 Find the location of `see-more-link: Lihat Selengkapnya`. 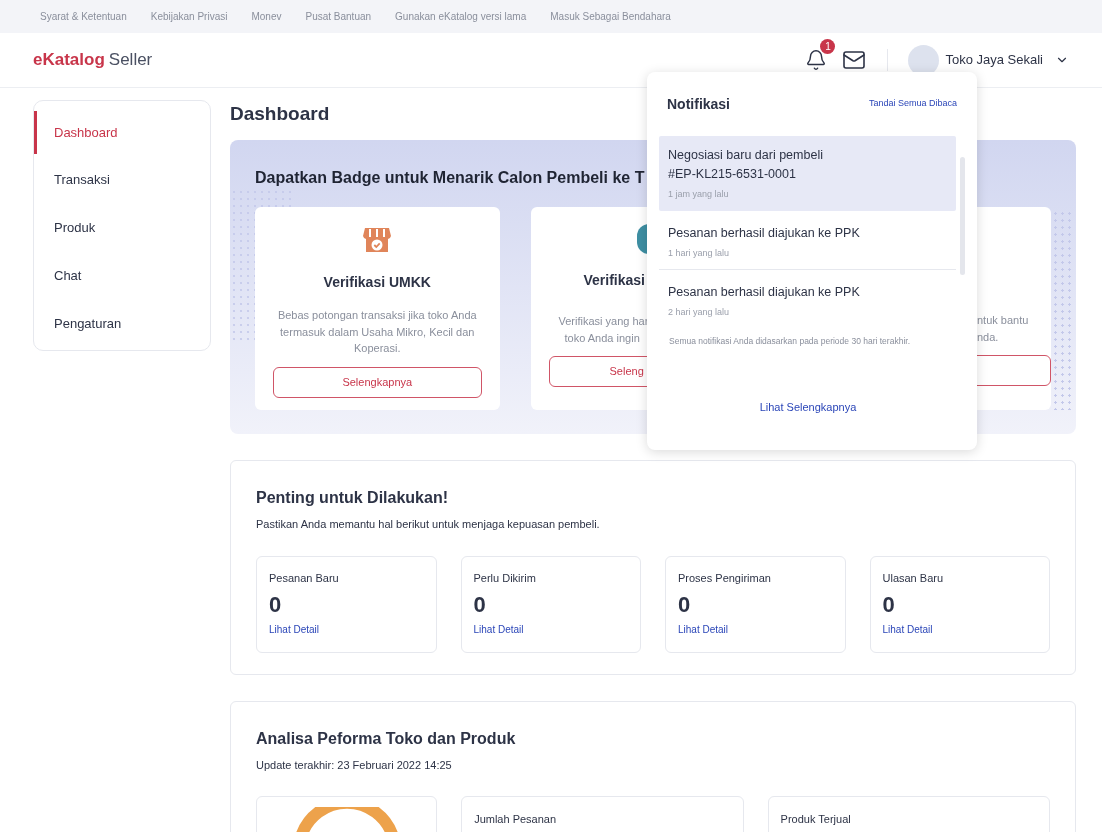

see-more-link: Lihat Selengkapnya is located at coordinates (808, 407).